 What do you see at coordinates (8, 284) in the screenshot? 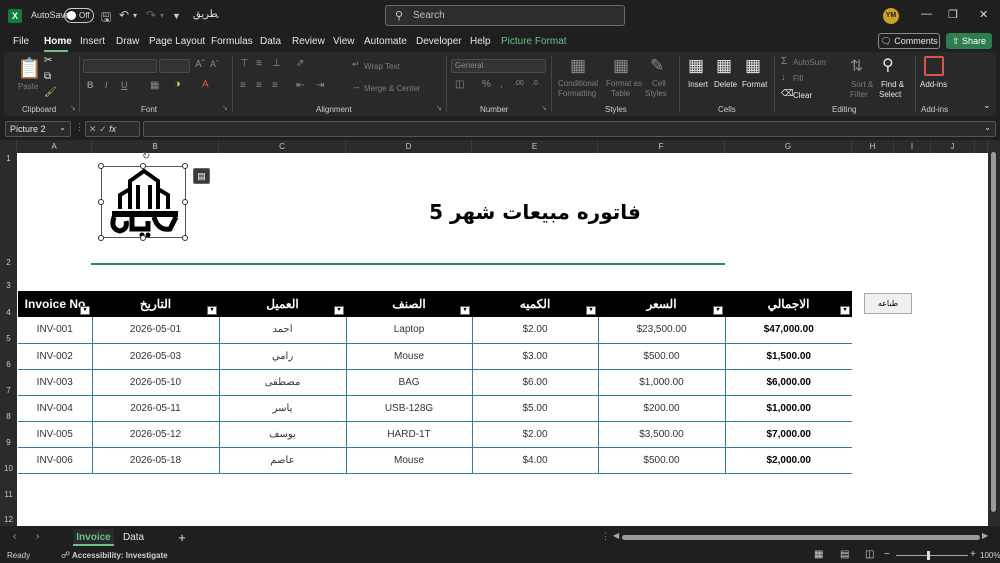
I see `row-header: 3` at bounding box center [8, 284].